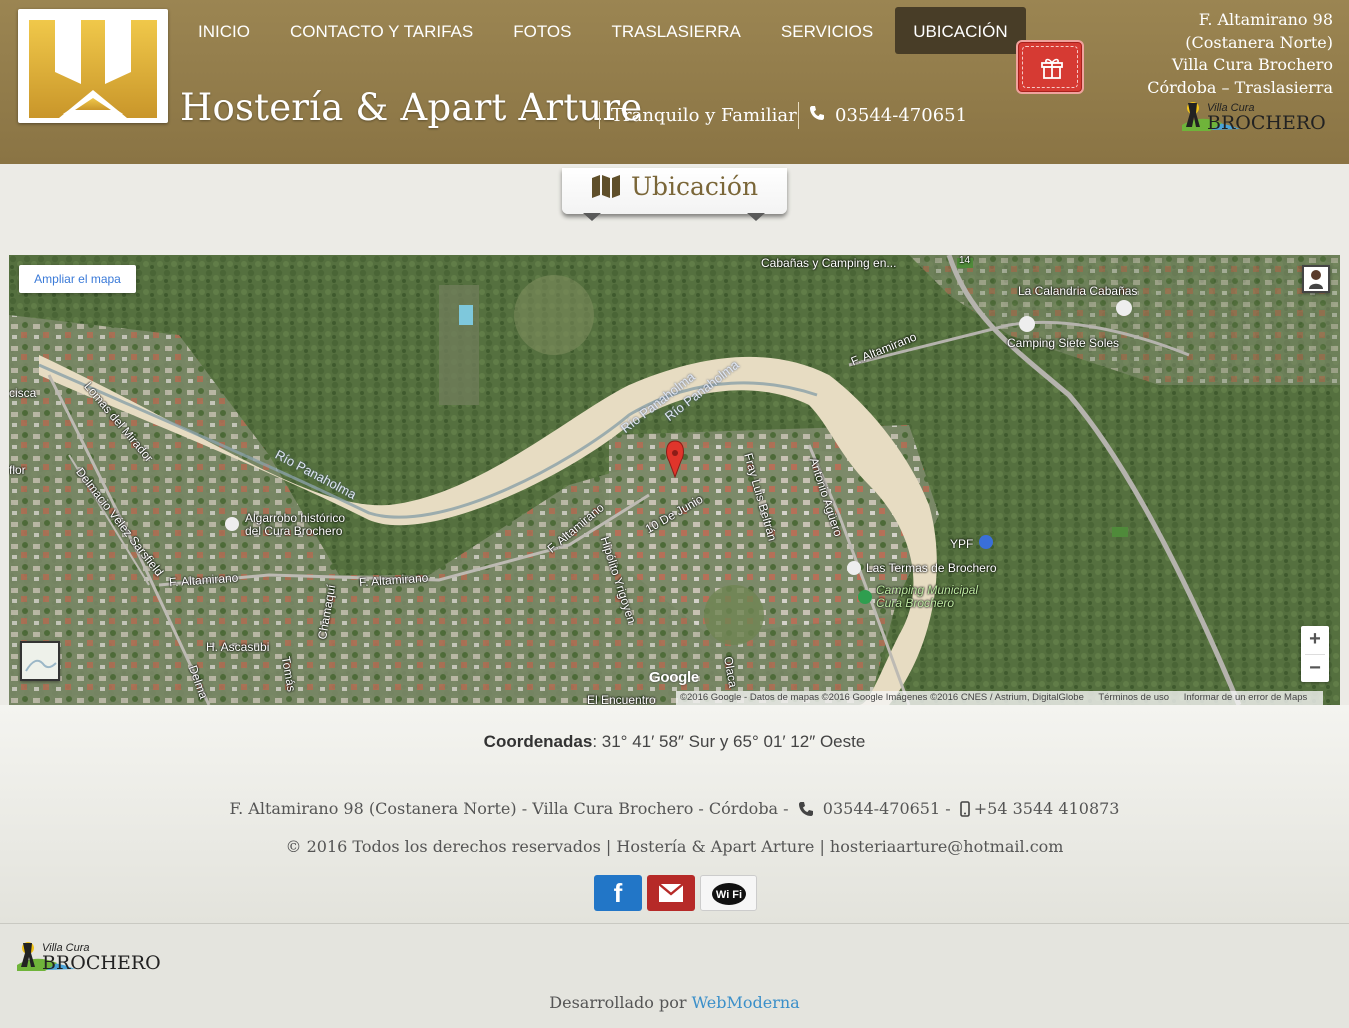 The width and height of the screenshot is (1349, 1028). What do you see at coordinates (93, 66) in the screenshot?
I see `site-logo` at bounding box center [93, 66].